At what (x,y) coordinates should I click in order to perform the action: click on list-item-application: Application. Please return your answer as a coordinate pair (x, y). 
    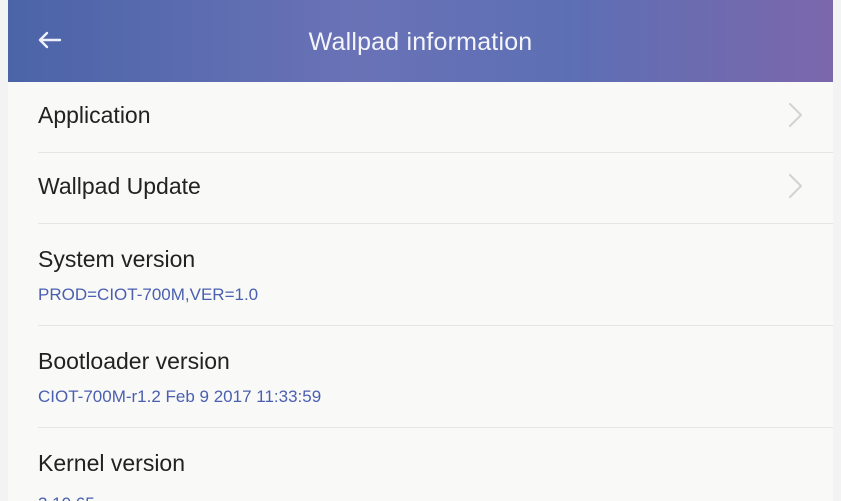
    Looking at the image, I should click on (420, 117).